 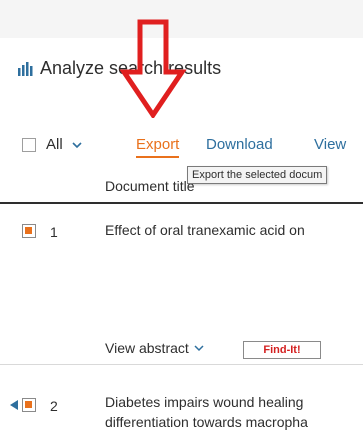 I want to click on result-title: Effect of oral tranexamic acid on, so click(x=205, y=230).